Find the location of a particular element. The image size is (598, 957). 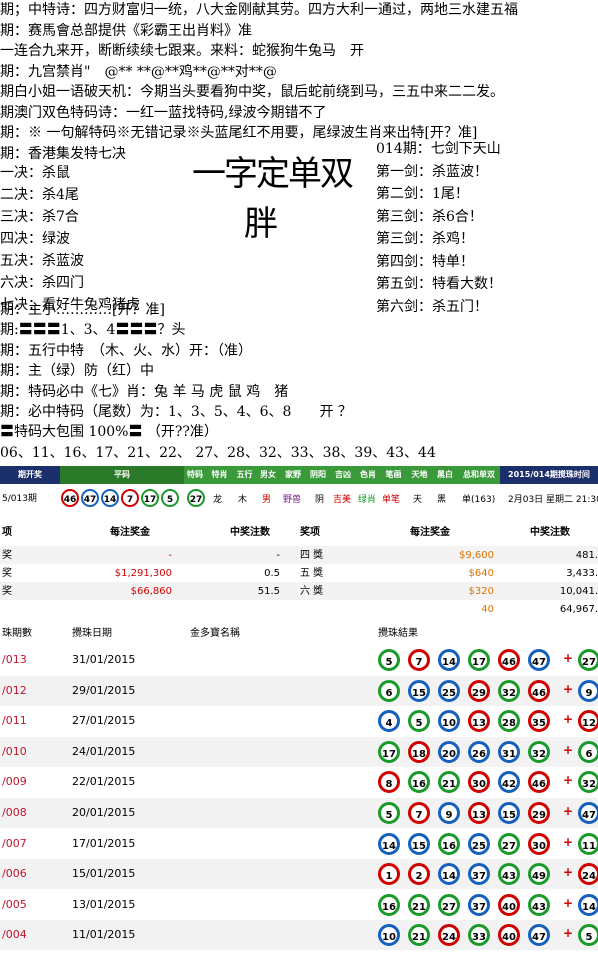

text-line: 期：五行中特 （木、火、水）开：（准） is located at coordinates (126, 350).